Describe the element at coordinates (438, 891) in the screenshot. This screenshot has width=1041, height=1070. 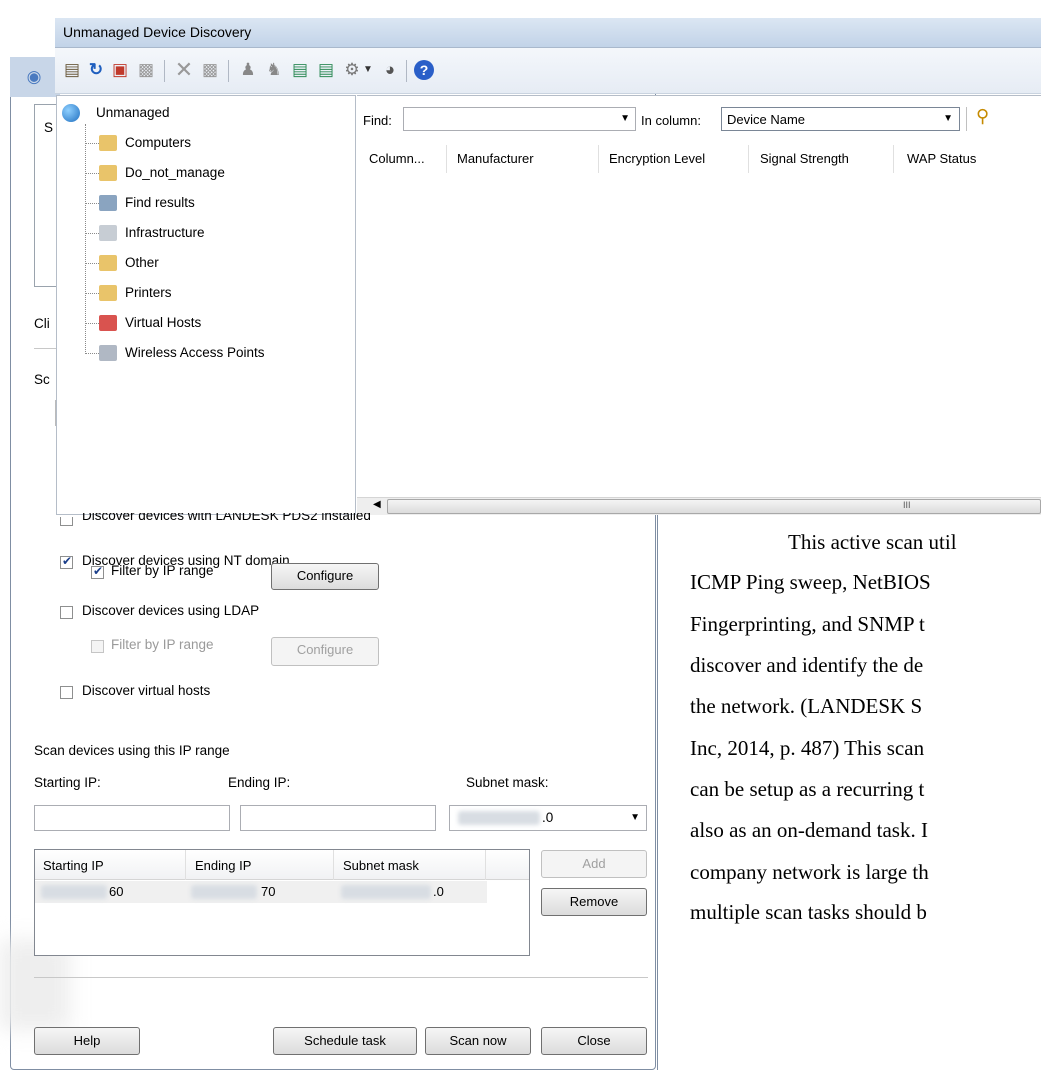
I see `row-subnet: .0` at that location.